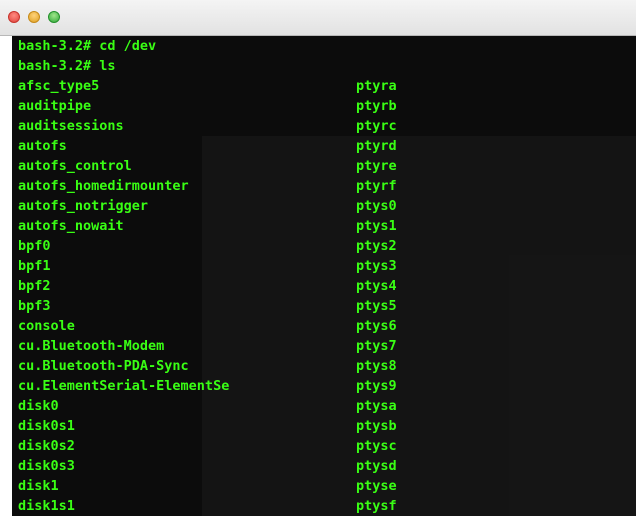  Describe the element at coordinates (376, 226) in the screenshot. I see `listing-entry-right: ptys1` at that location.